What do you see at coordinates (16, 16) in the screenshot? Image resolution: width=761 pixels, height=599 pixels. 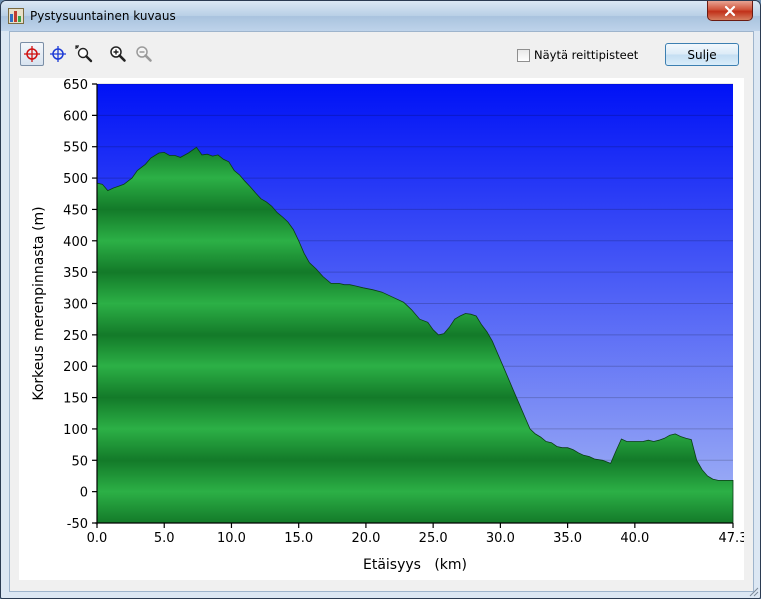 I see `chart-app-icon` at bounding box center [16, 16].